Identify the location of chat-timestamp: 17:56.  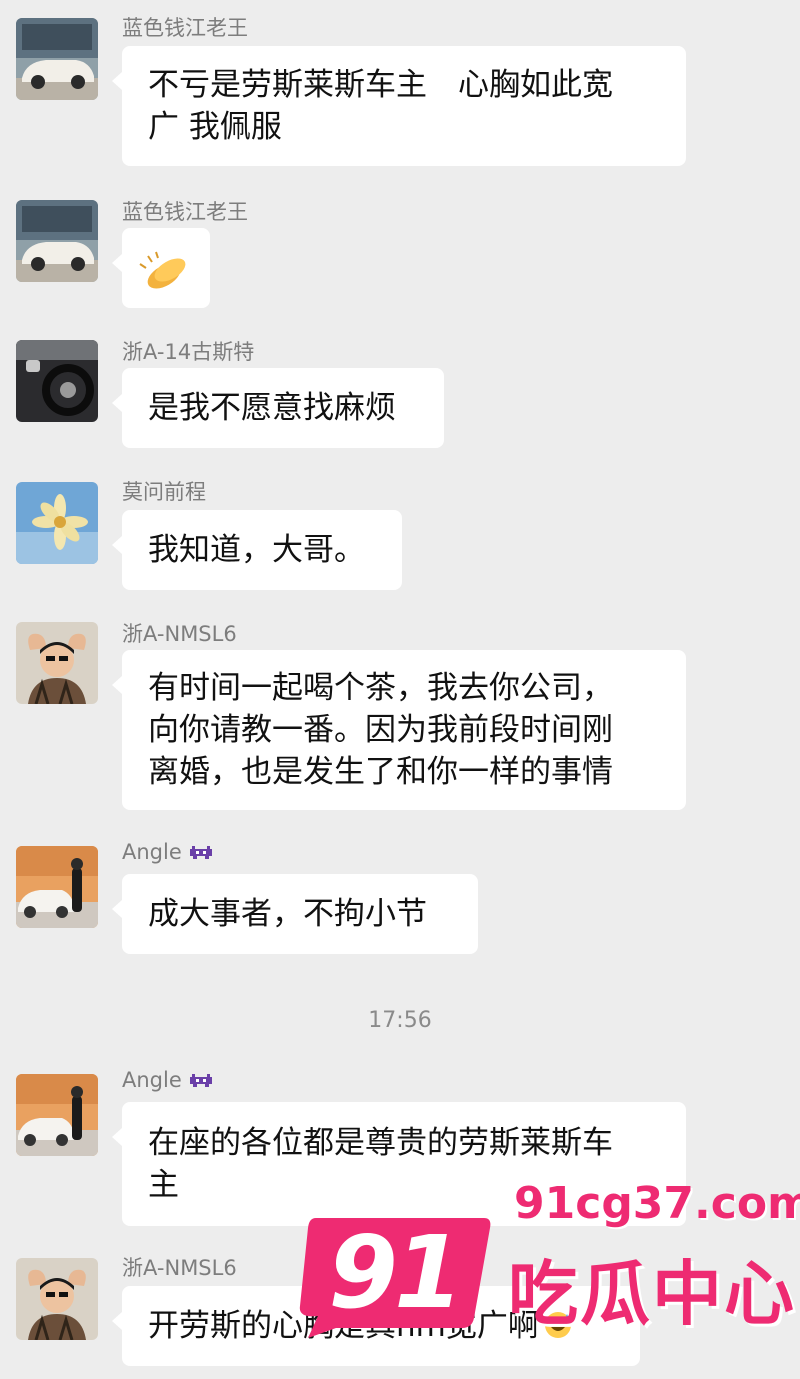
(400, 1020).